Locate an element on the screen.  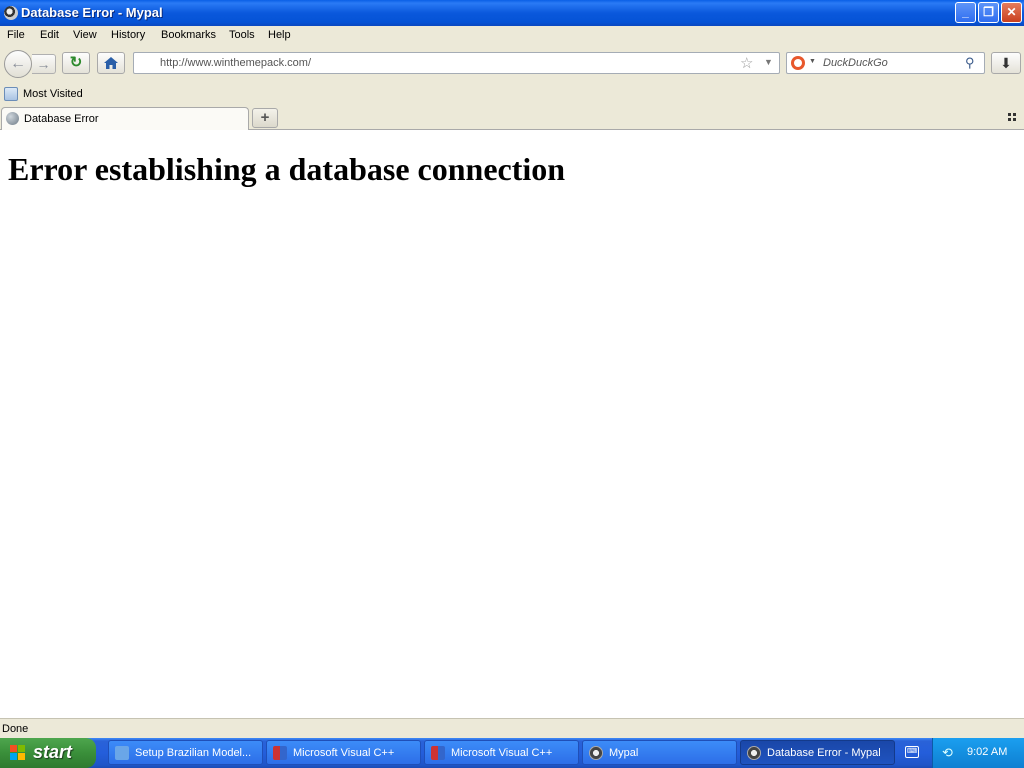
keyboard-language-icon: ⌨ is located at coordinates (912, 752).